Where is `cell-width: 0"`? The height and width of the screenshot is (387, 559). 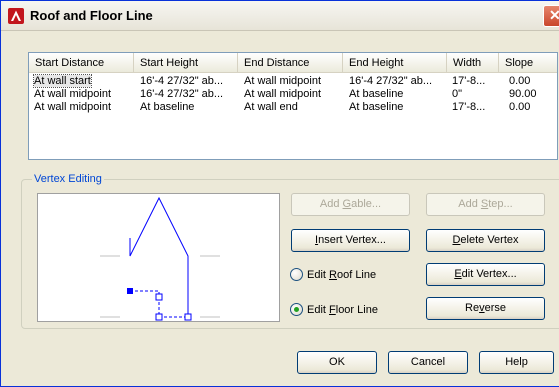 cell-width: 0" is located at coordinates (457, 94).